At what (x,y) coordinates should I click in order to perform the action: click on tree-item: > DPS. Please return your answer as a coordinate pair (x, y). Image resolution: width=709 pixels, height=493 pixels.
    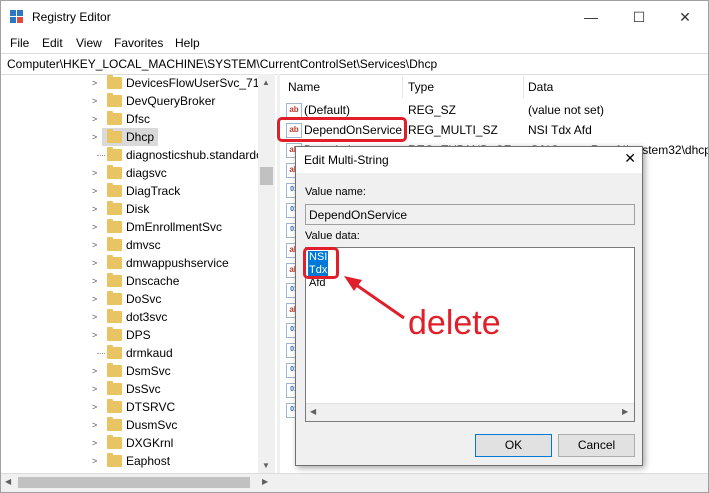
    Looking at the image, I should click on (130, 335).